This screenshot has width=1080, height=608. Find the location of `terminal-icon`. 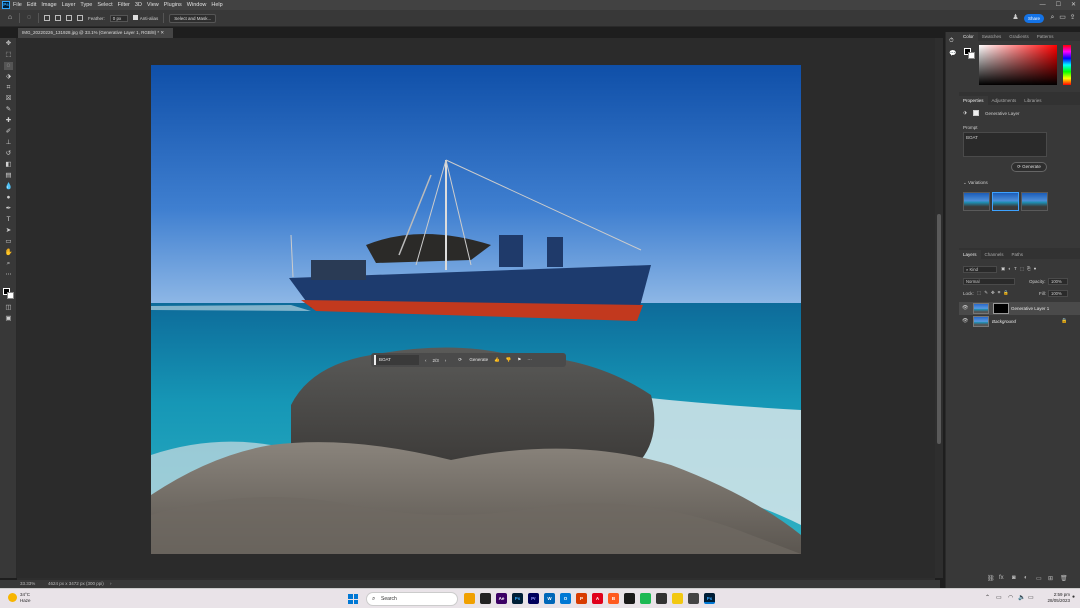

terminal-icon is located at coordinates (485, 598).